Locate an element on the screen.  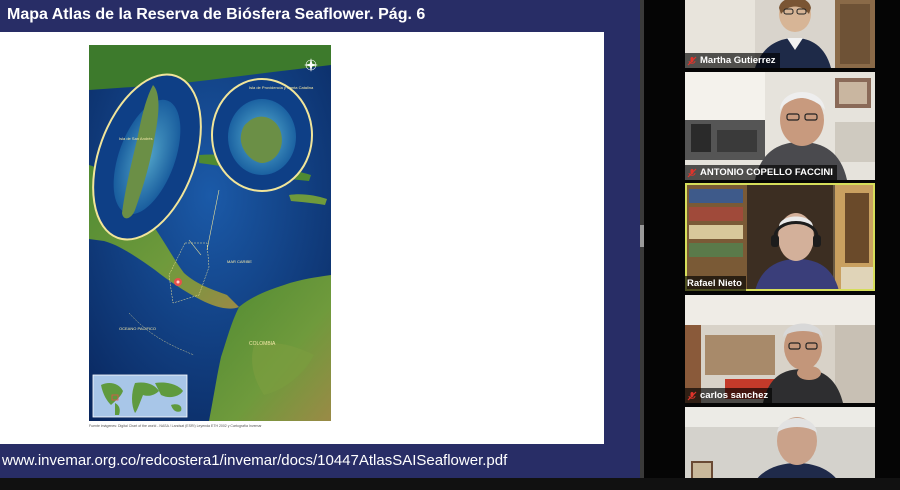
map-label-san-andres: Isla de San Andrés is located at coordinates (136, 138).